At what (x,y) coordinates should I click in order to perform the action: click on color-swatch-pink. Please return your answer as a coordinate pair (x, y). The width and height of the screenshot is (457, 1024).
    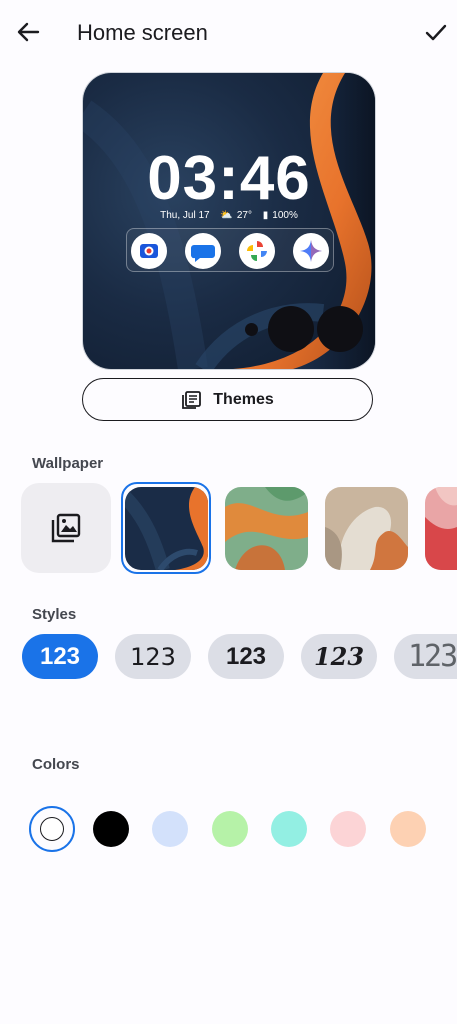
    Looking at the image, I should click on (348, 829).